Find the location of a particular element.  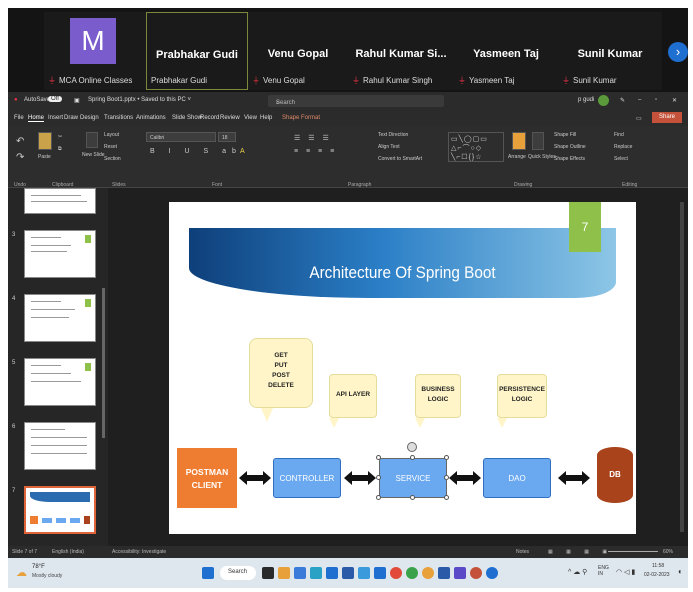

menu-item-help: Help is located at coordinates (266, 118).